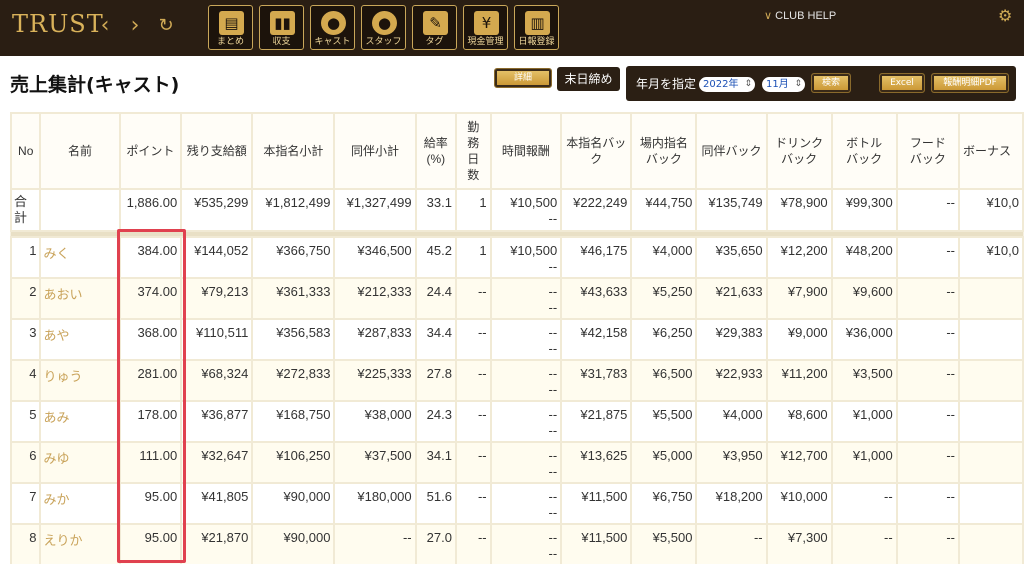 This screenshot has width=1024, height=568. What do you see at coordinates (217, 210) in the screenshot?
I see `total-cell: ¥535,299` at bounding box center [217, 210].